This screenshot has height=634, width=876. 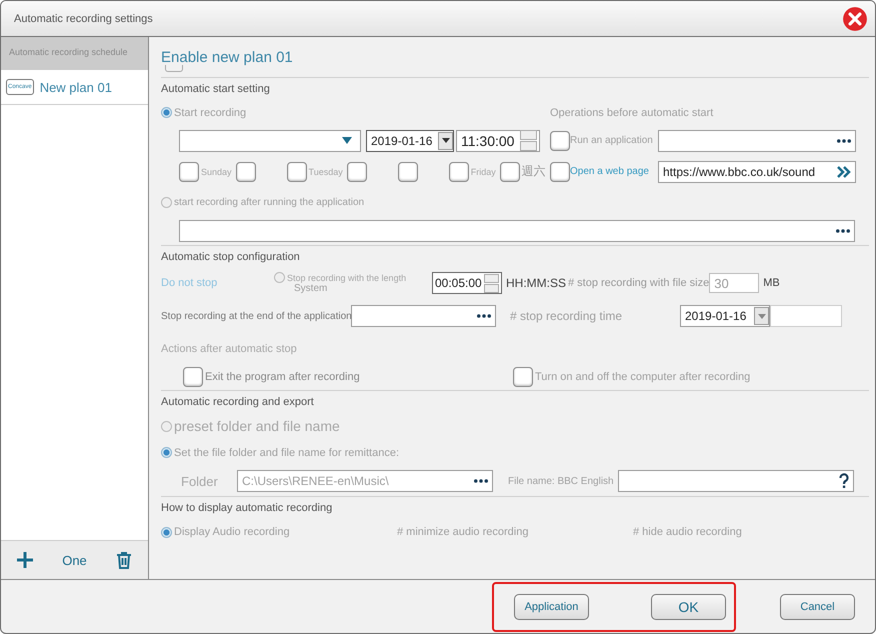 I want to click on go-icon, so click(x=844, y=172).